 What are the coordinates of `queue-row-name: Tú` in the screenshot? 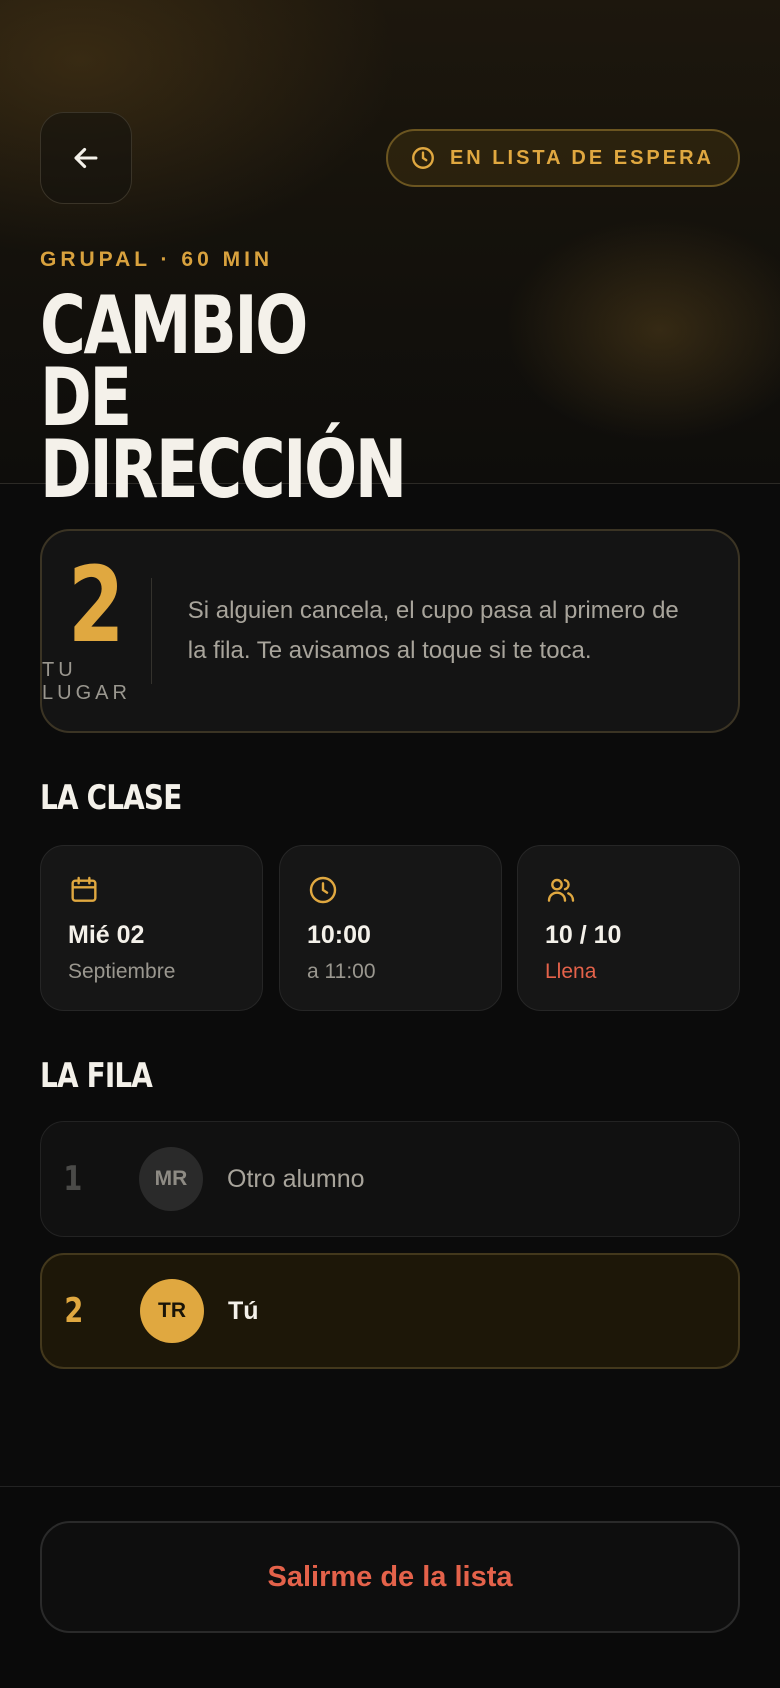 It's located at (243, 1310).